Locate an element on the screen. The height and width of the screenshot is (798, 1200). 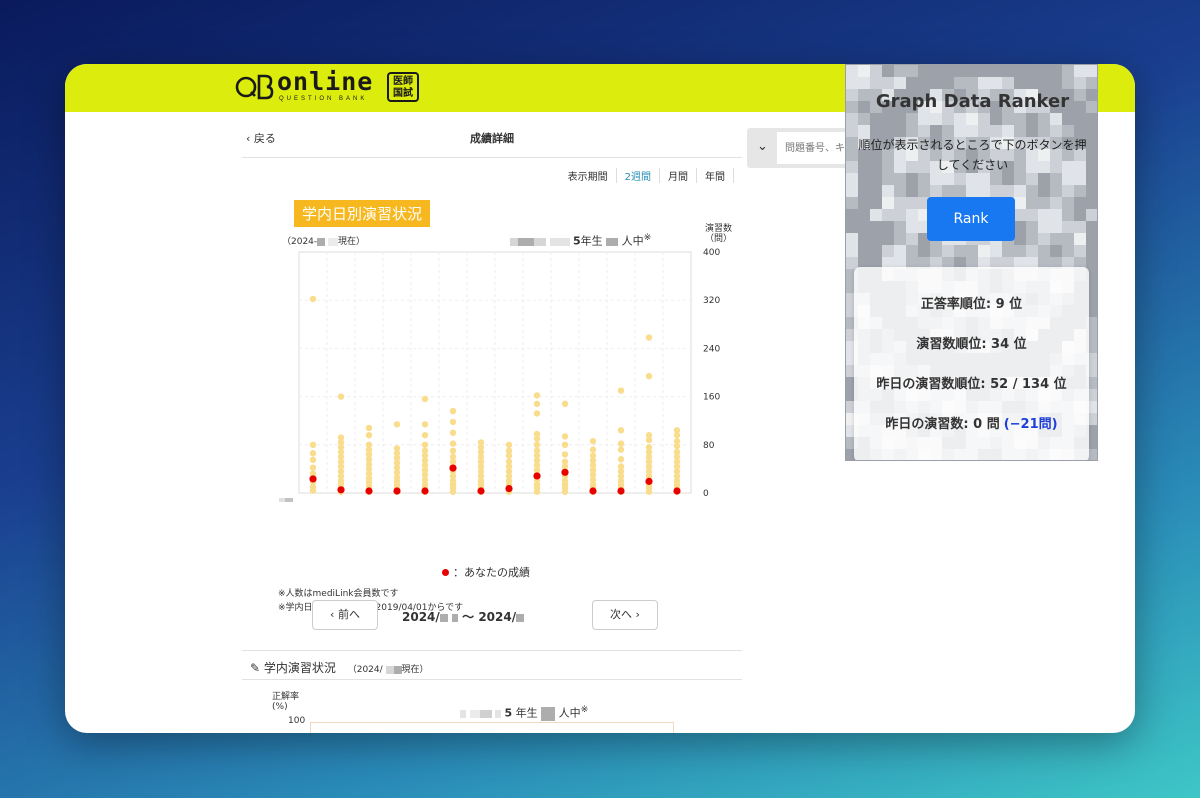
section2-title: ✎ 学内演習状況 （2024/ 現在） is located at coordinates (339, 667).